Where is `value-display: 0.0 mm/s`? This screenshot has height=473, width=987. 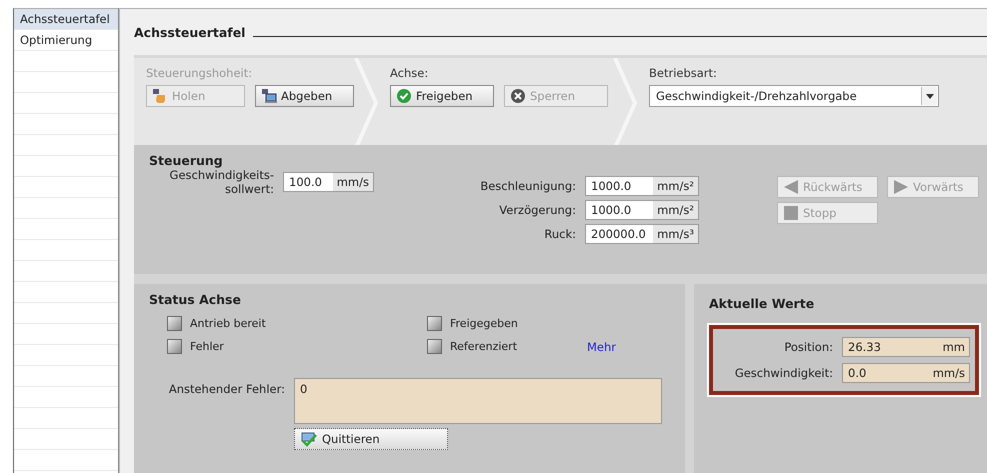 value-display: 0.0 mm/s is located at coordinates (906, 373).